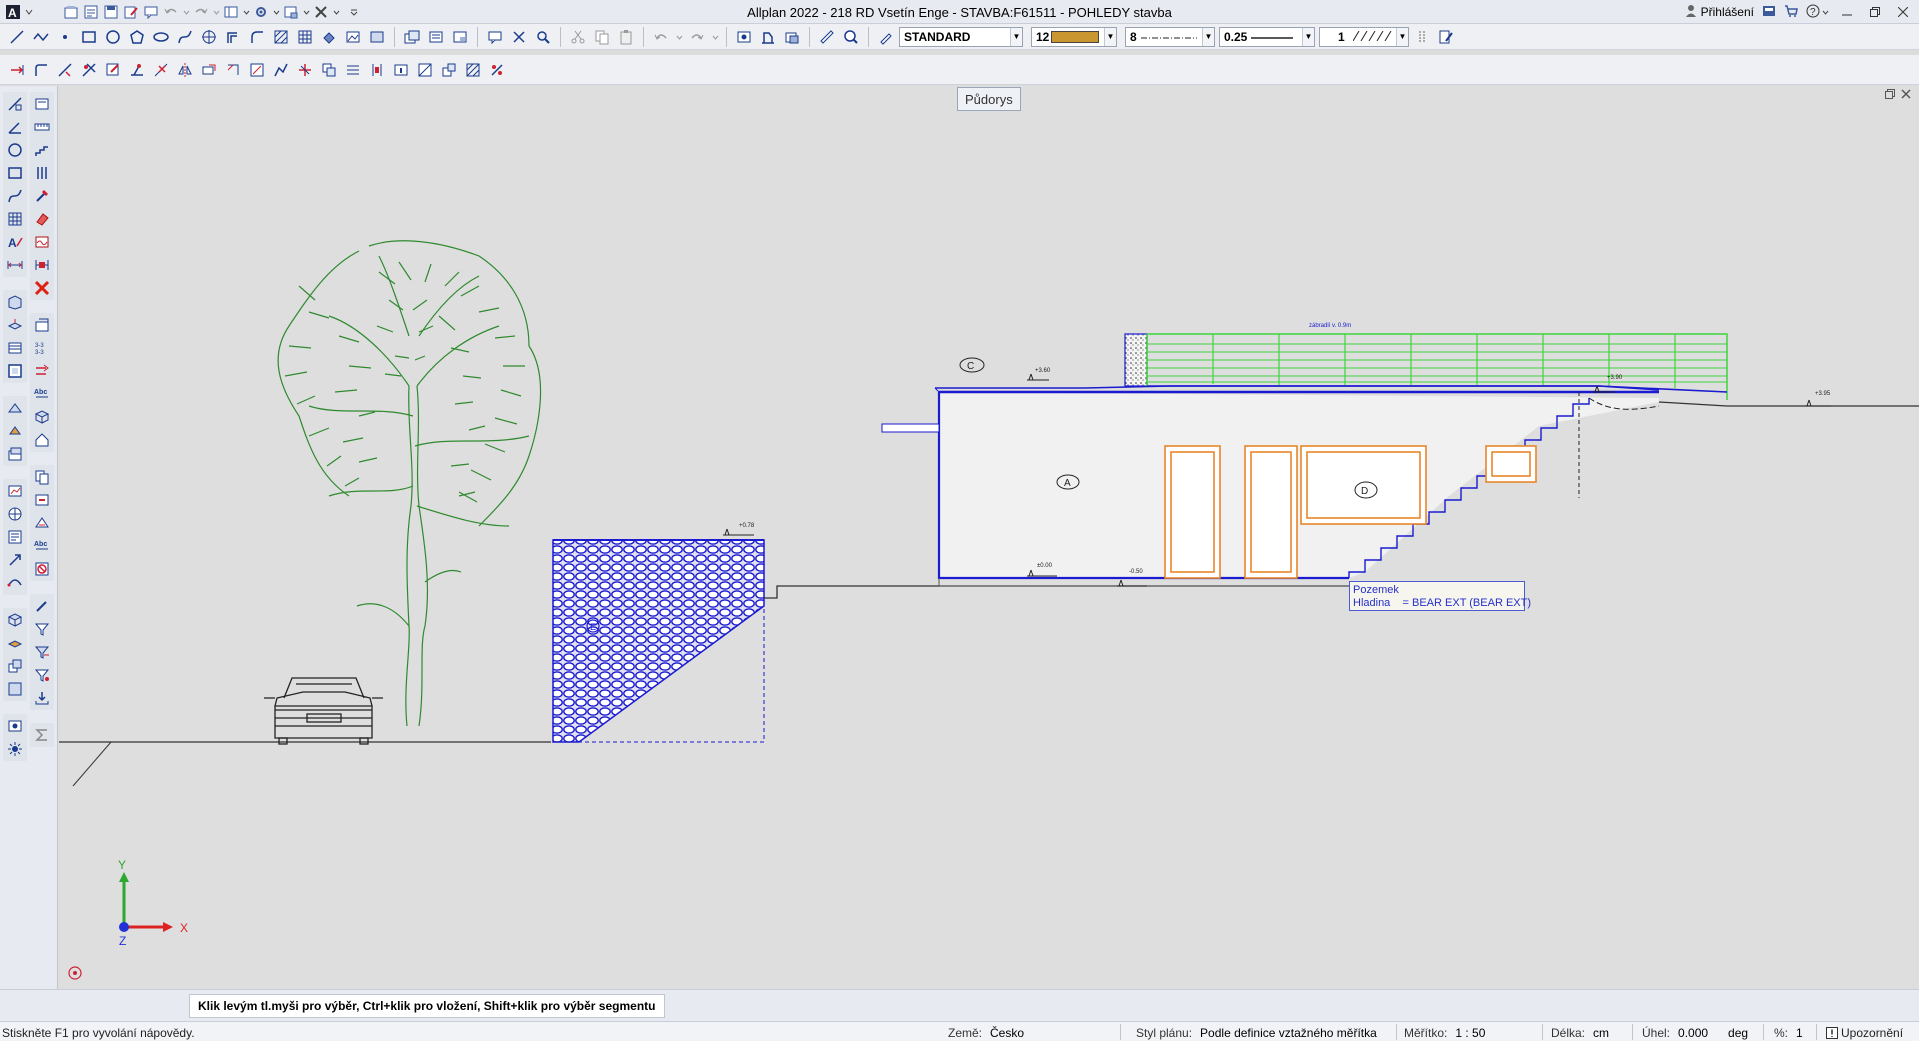 The height and width of the screenshot is (1041, 1919). I want to click on hatch-modify-icon, so click(473, 70).